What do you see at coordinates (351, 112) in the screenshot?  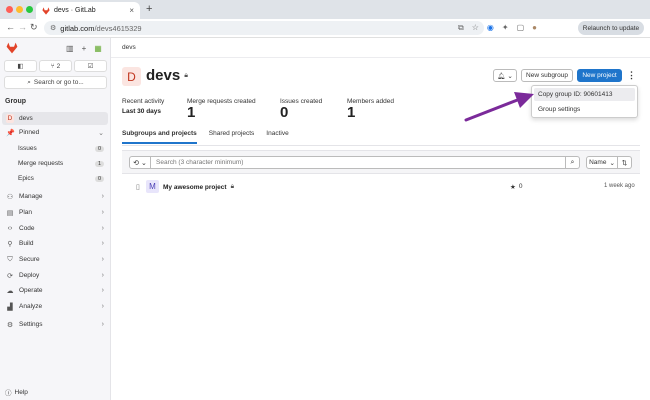 I see `members-added-value: 1` at bounding box center [351, 112].